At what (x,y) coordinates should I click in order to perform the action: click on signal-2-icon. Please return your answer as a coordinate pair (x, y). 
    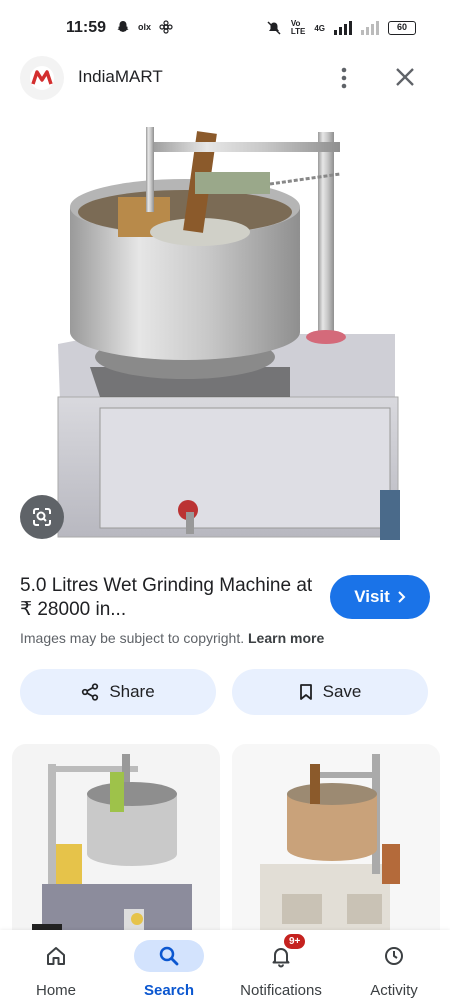
    Looking at the image, I should click on (370, 28).